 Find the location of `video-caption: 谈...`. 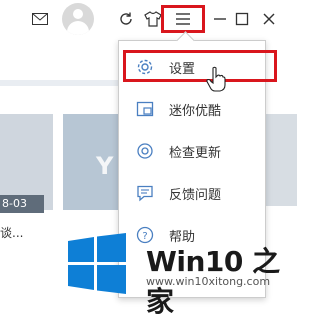

video-caption: 谈... is located at coordinates (11, 232).